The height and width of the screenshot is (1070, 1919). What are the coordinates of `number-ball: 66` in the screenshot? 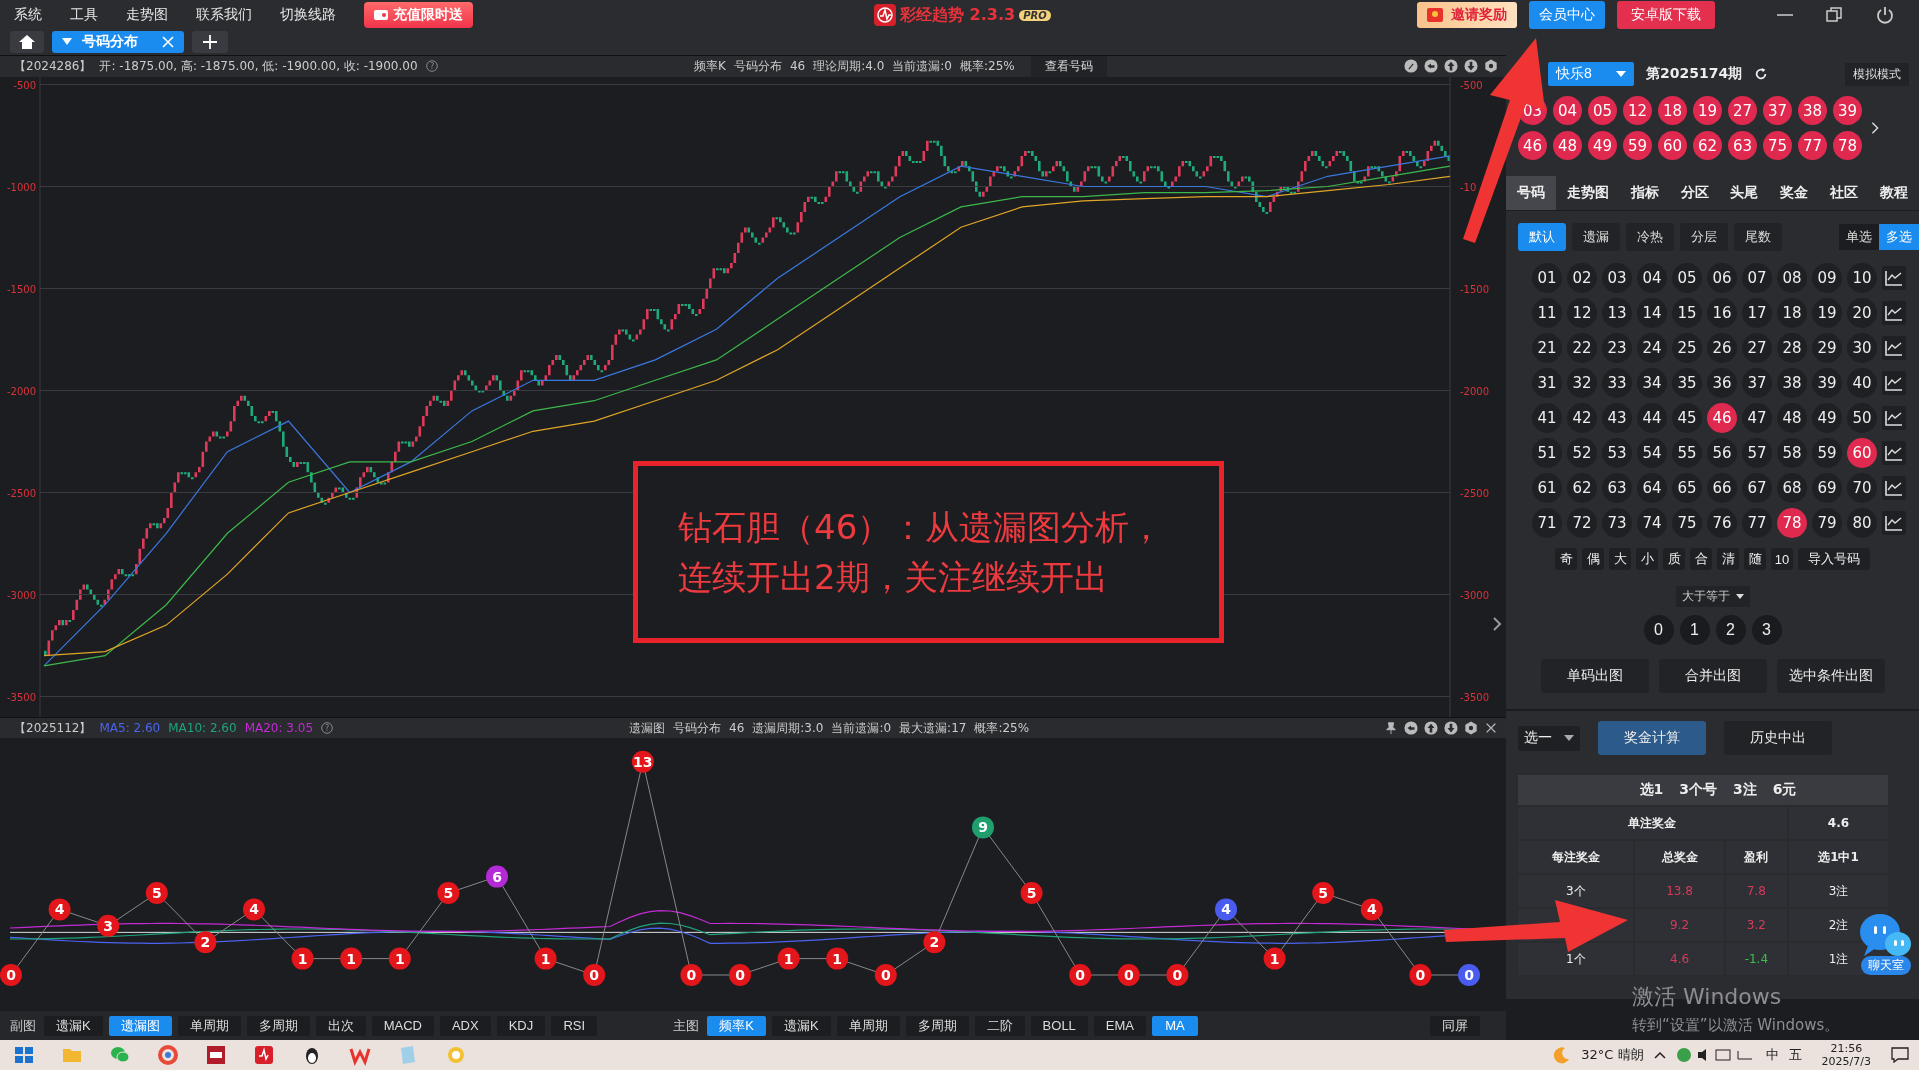 It's located at (1722, 488).